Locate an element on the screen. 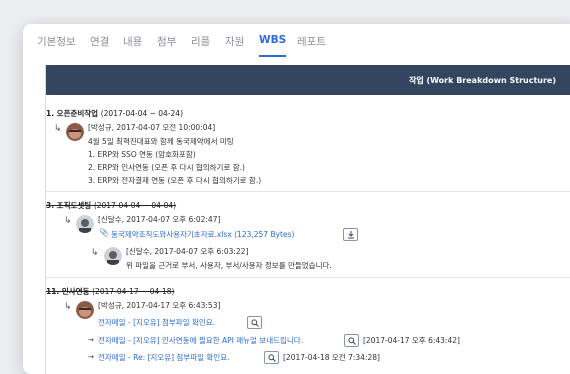 The height and width of the screenshot is (374, 570). mail-link: 전자메일 - [지오유] 첨부파일 확인요. is located at coordinates (156, 322).